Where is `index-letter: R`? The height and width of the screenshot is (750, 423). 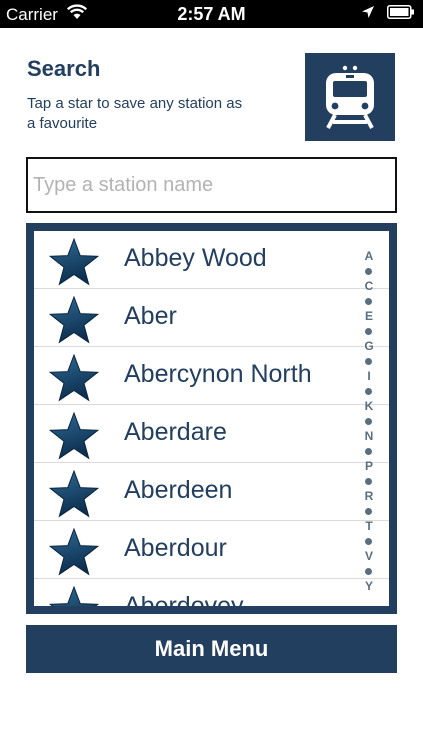 index-letter: R is located at coordinates (369, 496).